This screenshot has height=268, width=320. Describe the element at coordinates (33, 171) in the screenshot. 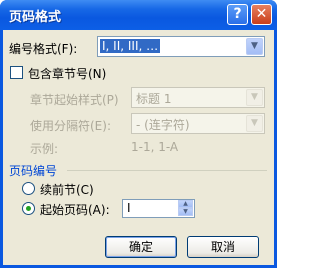

I see `page-numbering-group-title: 页码编号` at that location.